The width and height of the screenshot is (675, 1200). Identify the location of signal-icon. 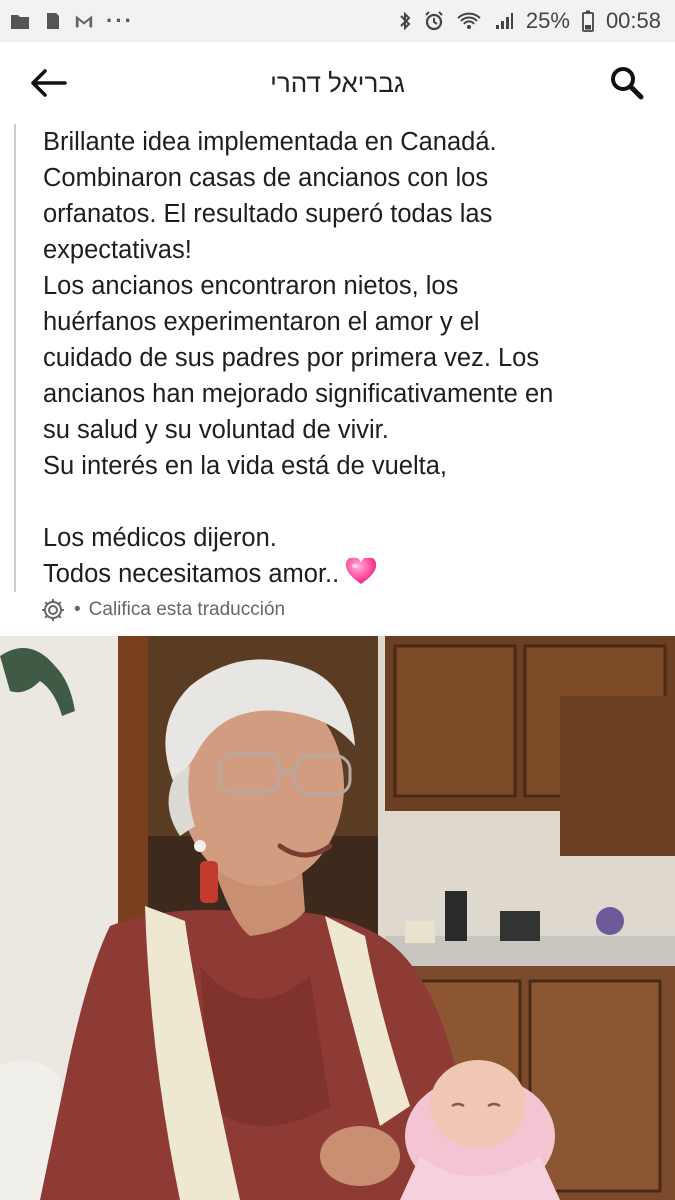
(504, 21).